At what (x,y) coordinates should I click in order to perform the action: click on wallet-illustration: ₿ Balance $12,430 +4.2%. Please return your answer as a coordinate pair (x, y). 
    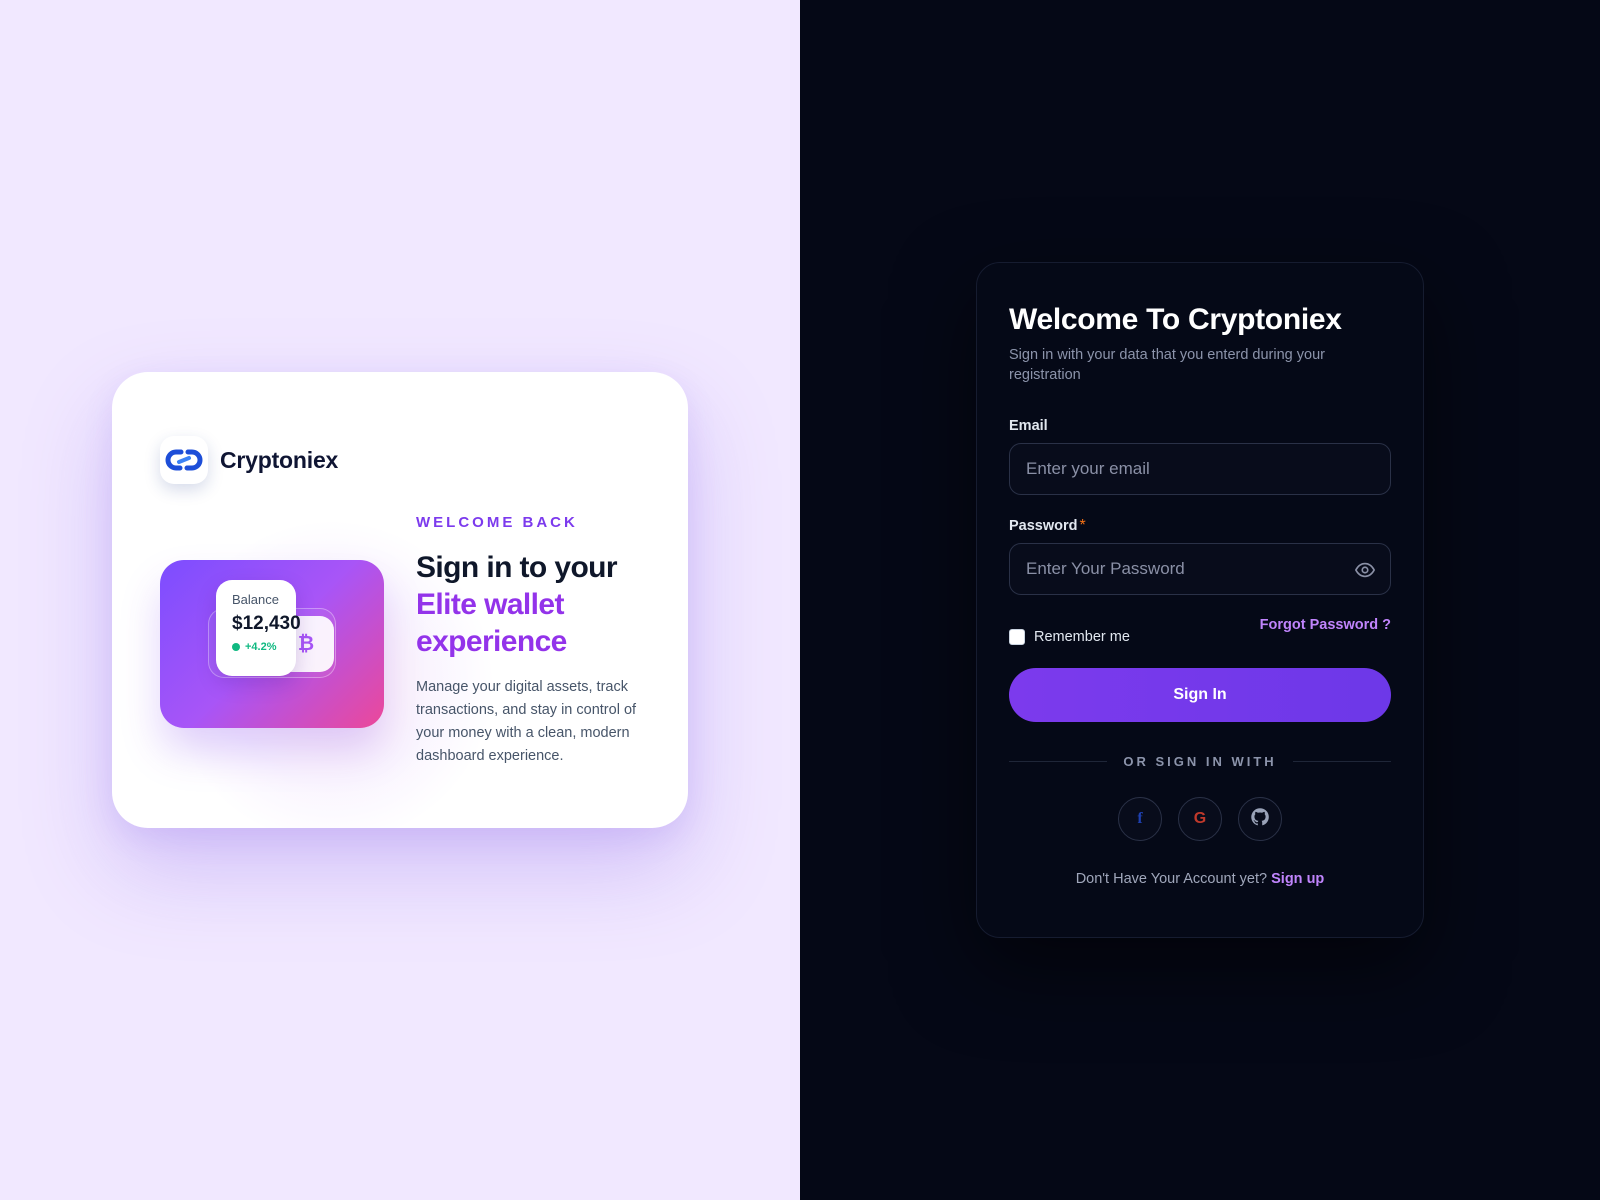
    Looking at the image, I should click on (272, 644).